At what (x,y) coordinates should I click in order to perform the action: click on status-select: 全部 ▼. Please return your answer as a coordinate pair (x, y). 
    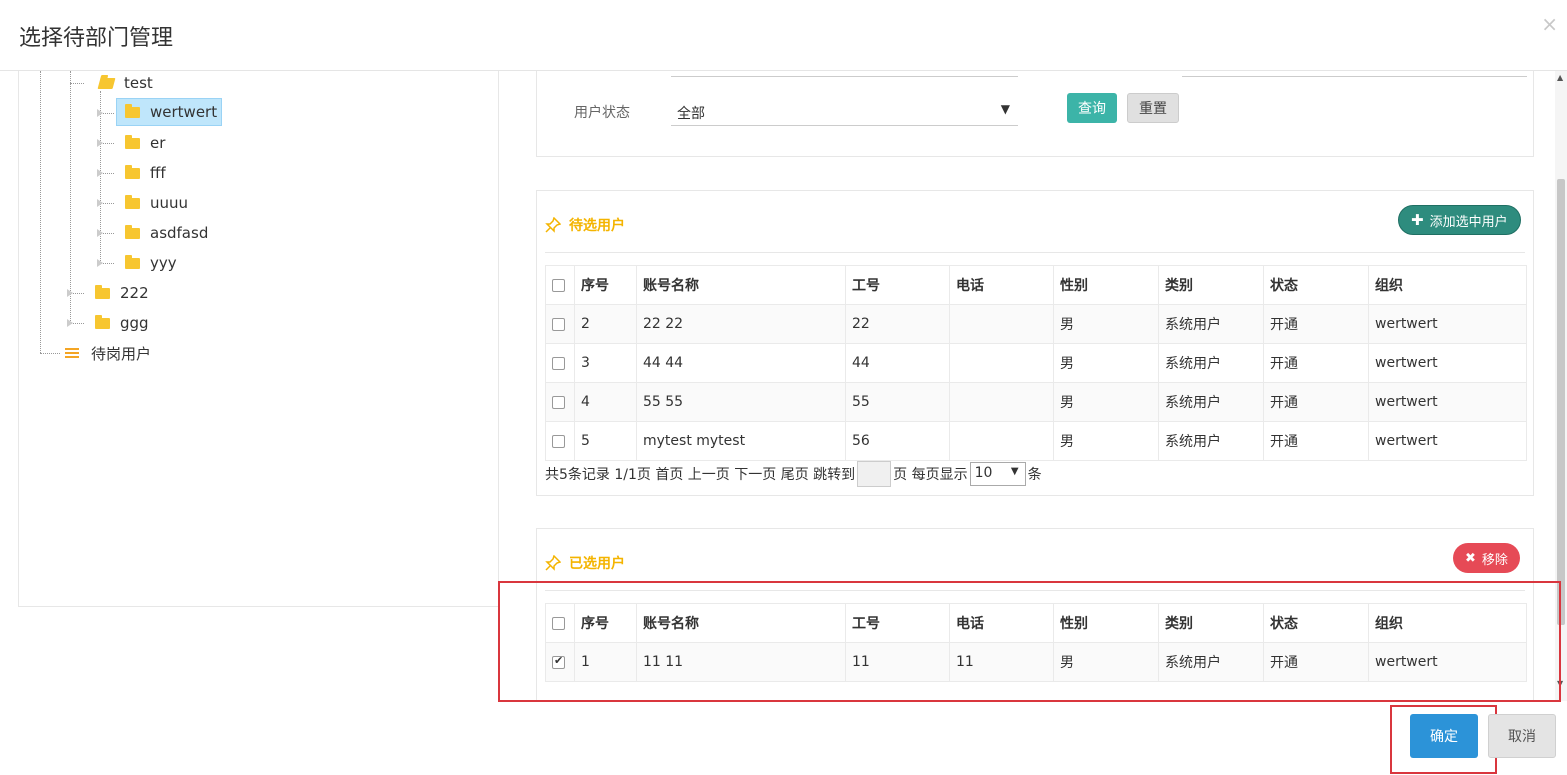
    Looking at the image, I should click on (844, 113).